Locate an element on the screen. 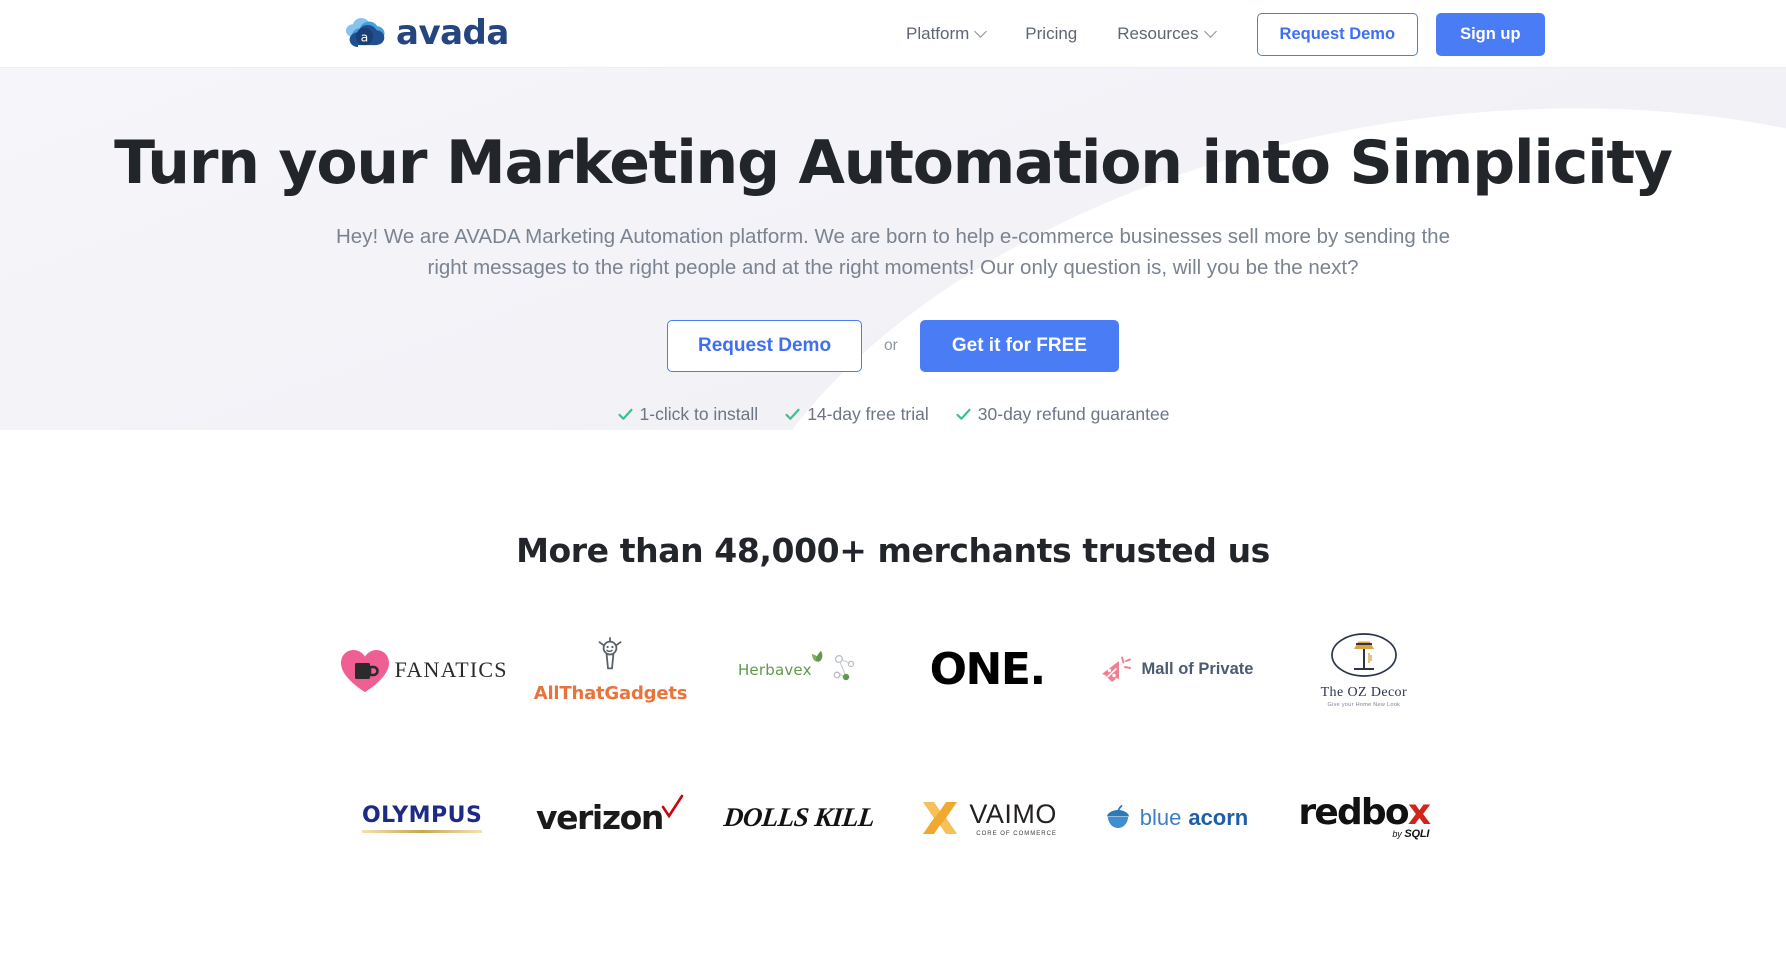  hero-cta-row: Request Demo or Get it for FREE is located at coordinates (893, 345).